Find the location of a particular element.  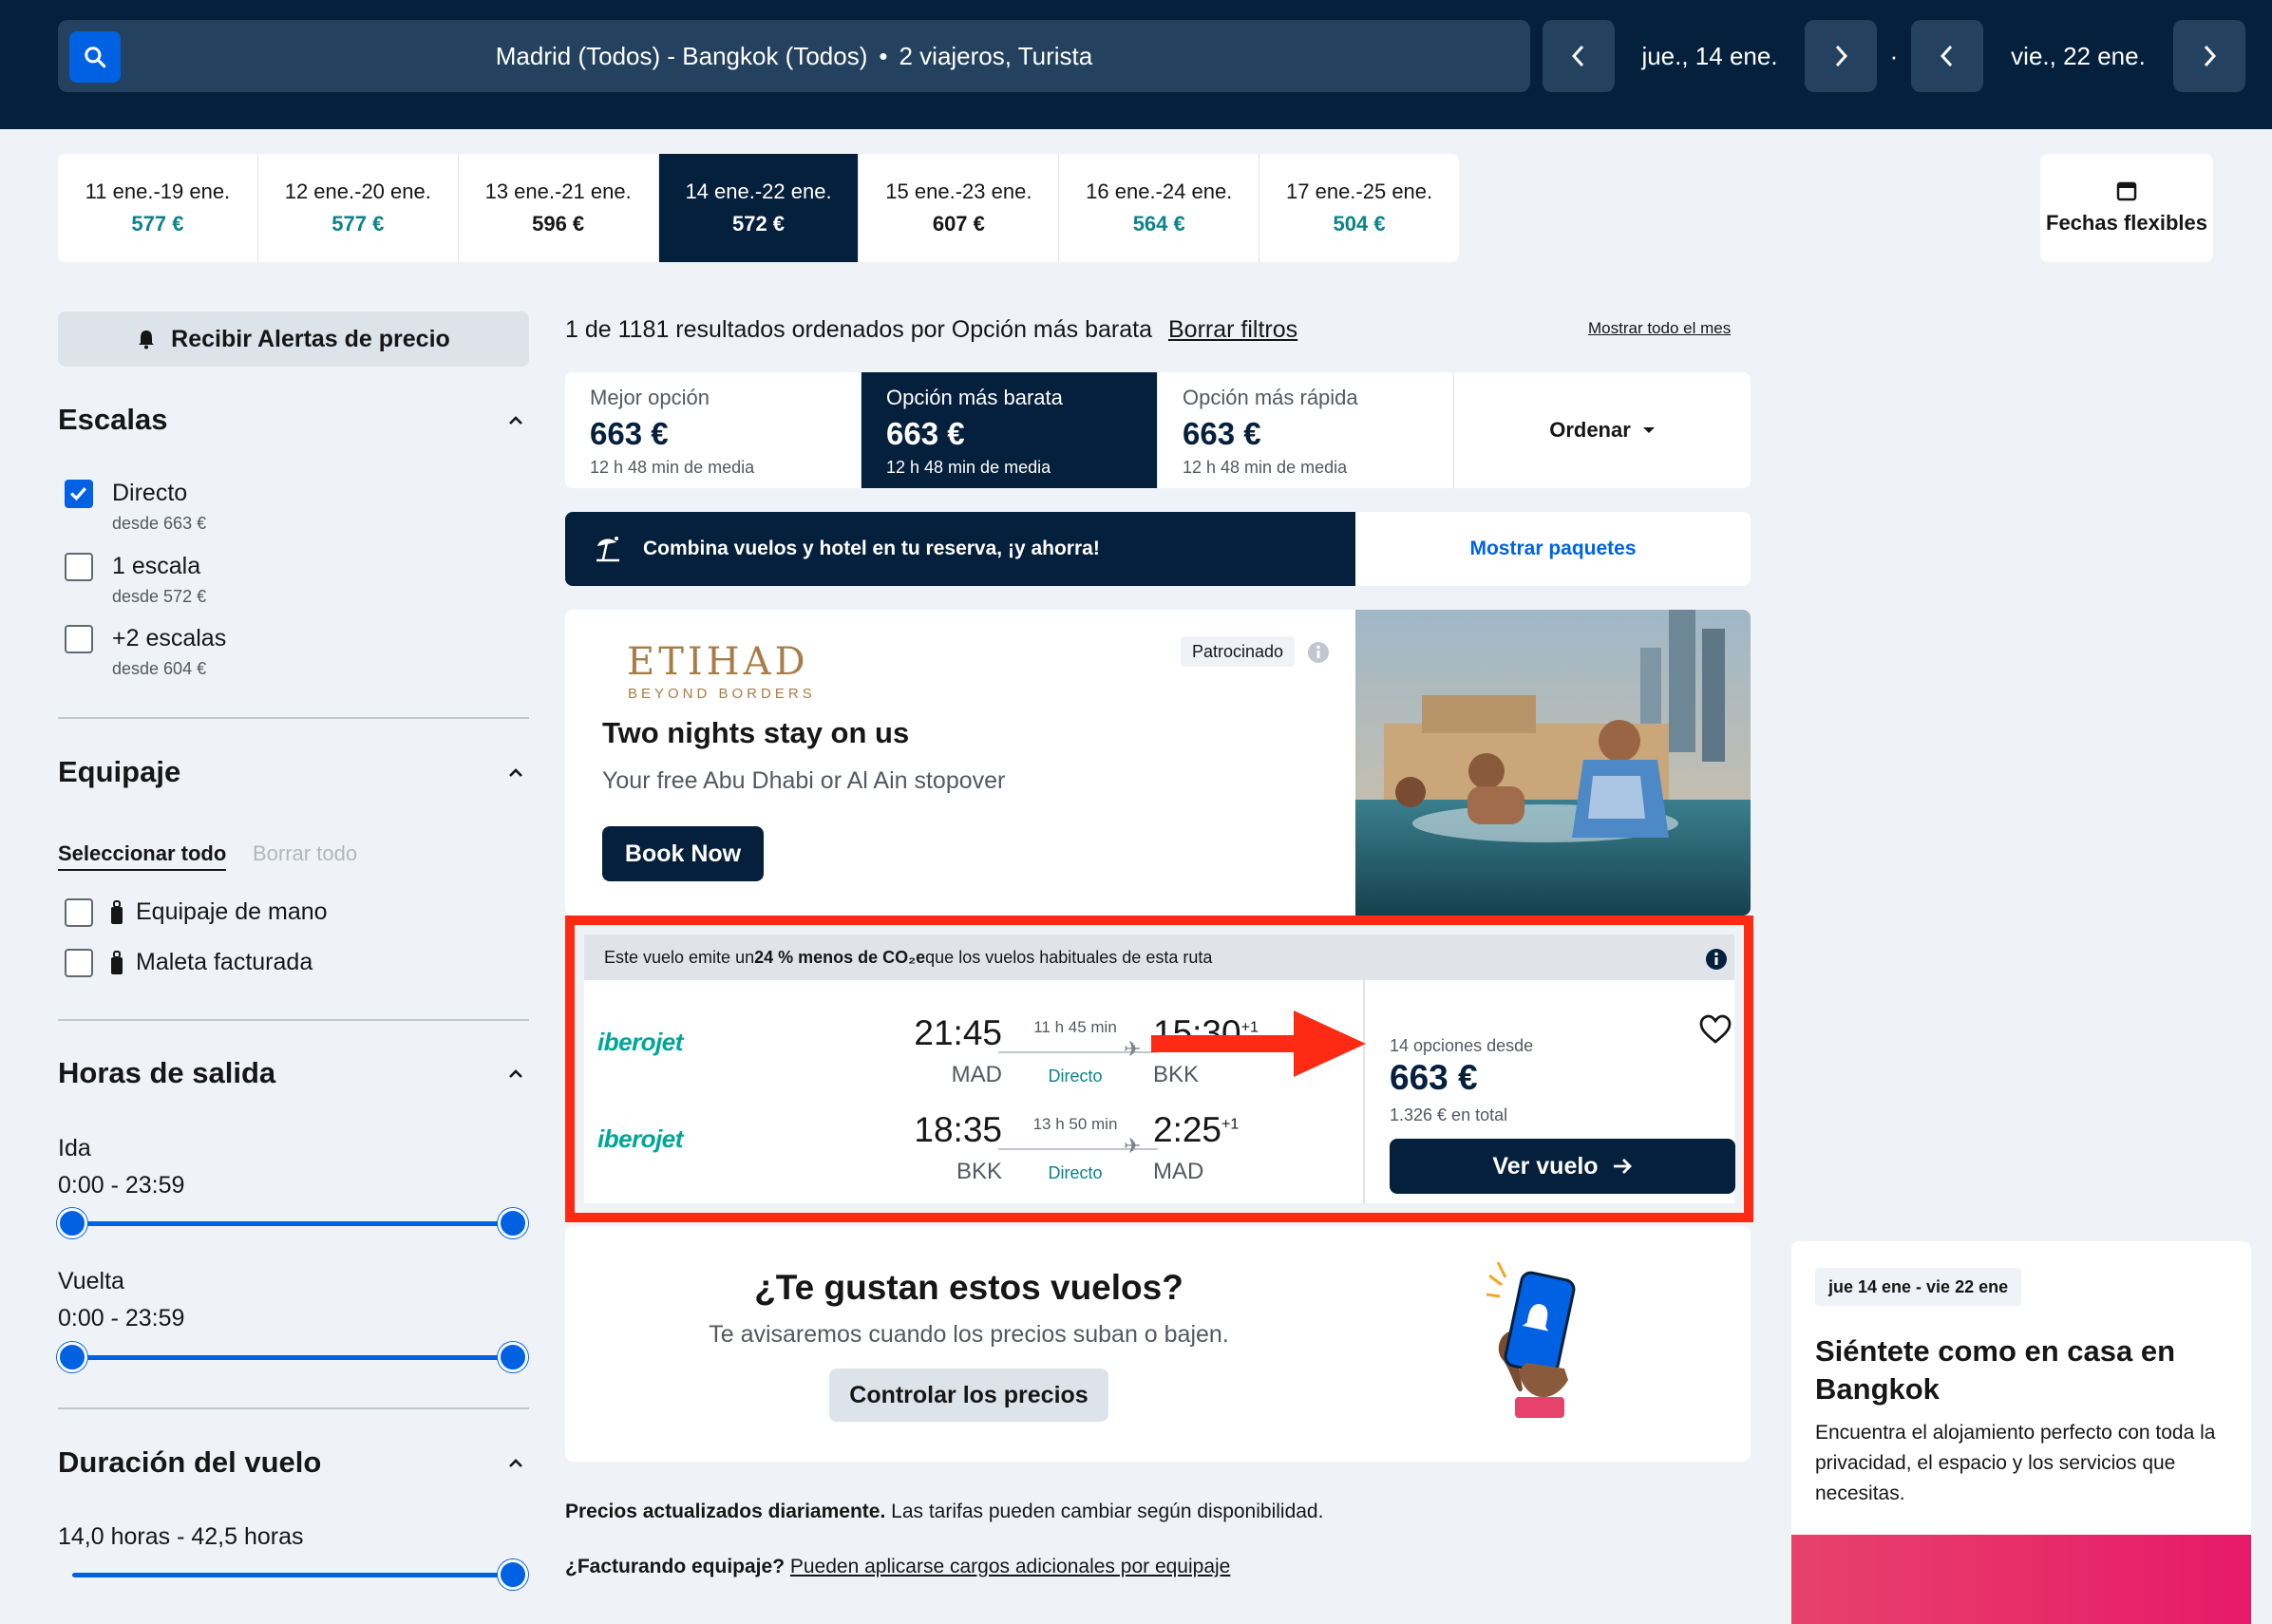

clear-filters-link: Borrar filtros is located at coordinates (1233, 330).